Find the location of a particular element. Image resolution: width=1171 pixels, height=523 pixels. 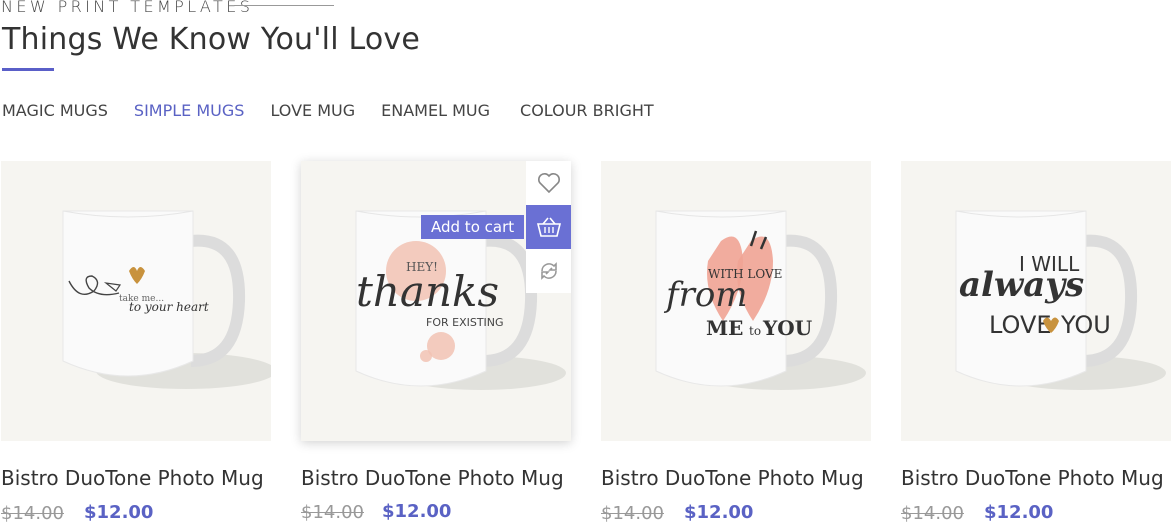

mug-image: WITH LOVE from ME to YOU is located at coordinates (760, 300).